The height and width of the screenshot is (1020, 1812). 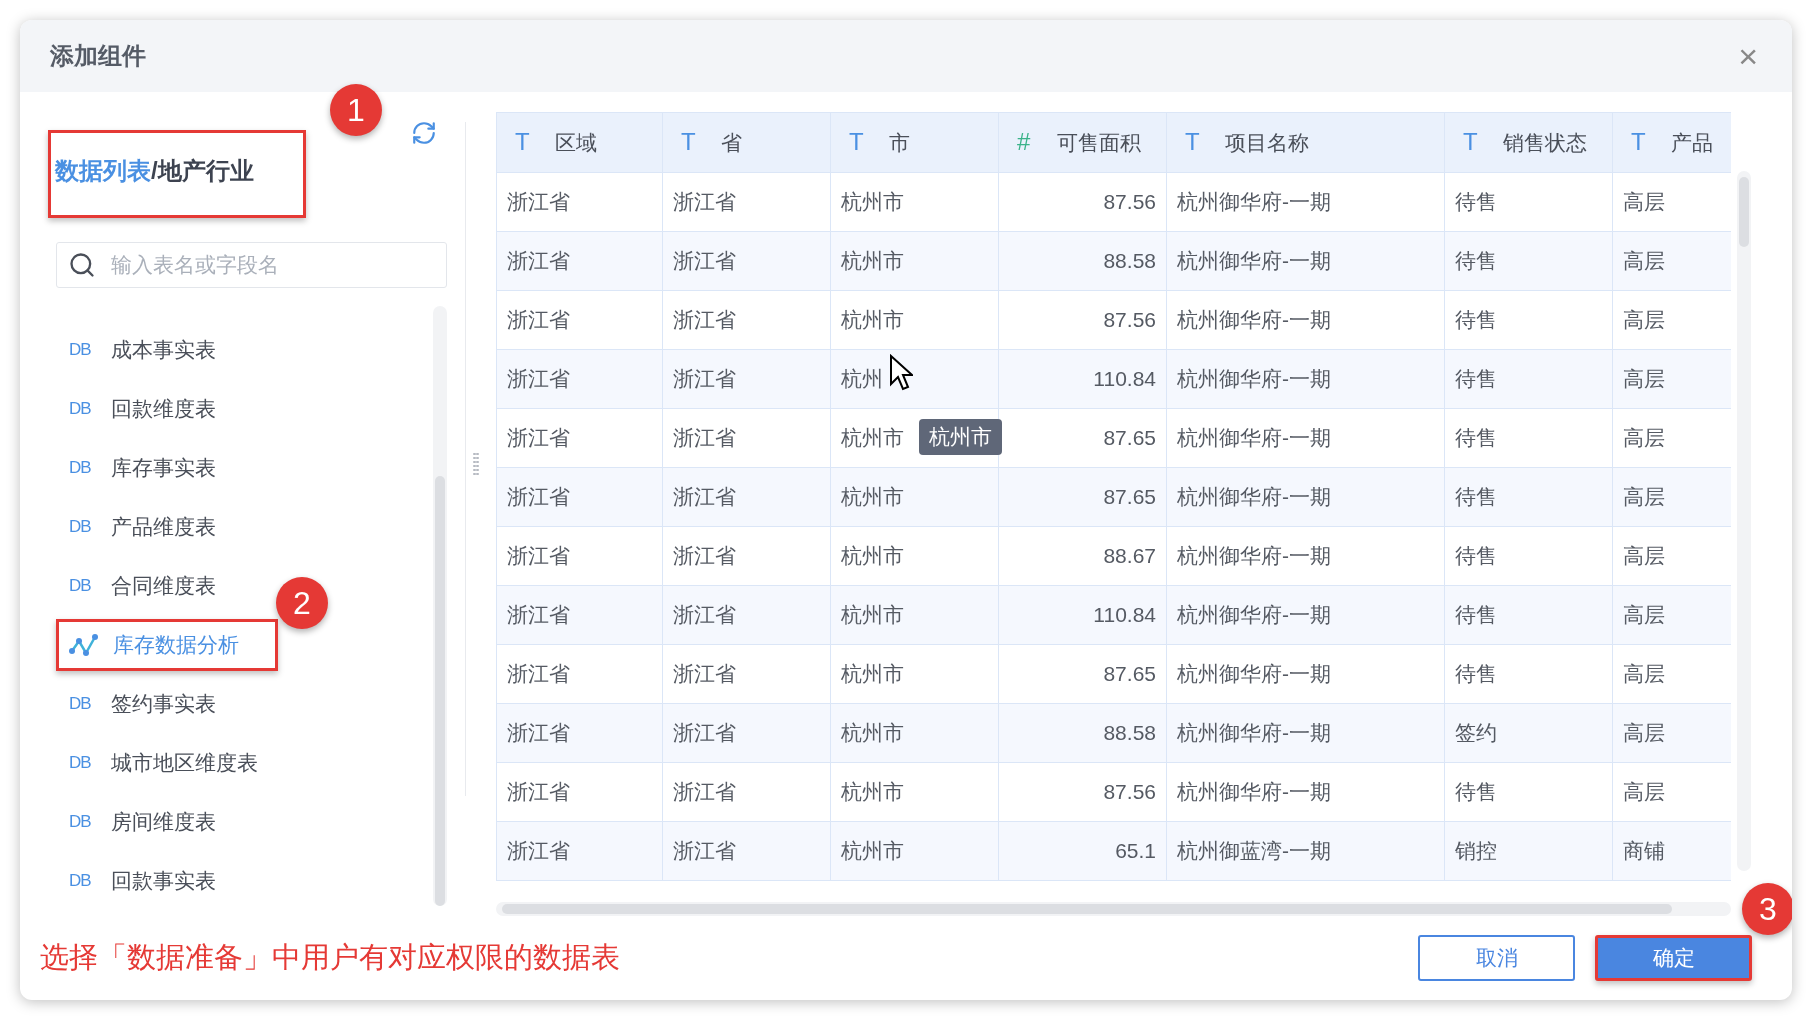 I want to click on column-label: 省, so click(x=731, y=142).